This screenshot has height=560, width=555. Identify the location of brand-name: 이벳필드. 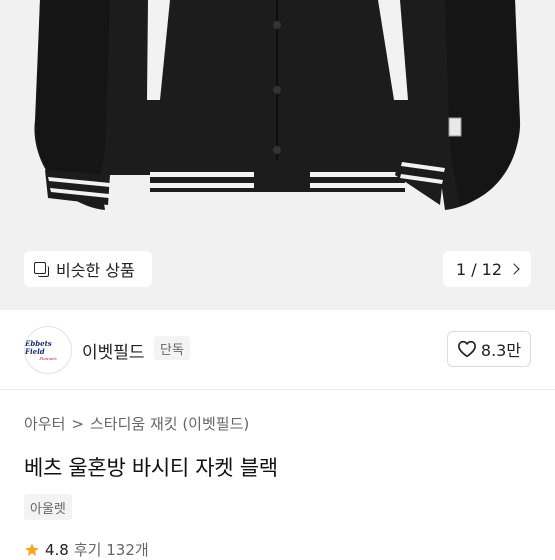
(113, 350).